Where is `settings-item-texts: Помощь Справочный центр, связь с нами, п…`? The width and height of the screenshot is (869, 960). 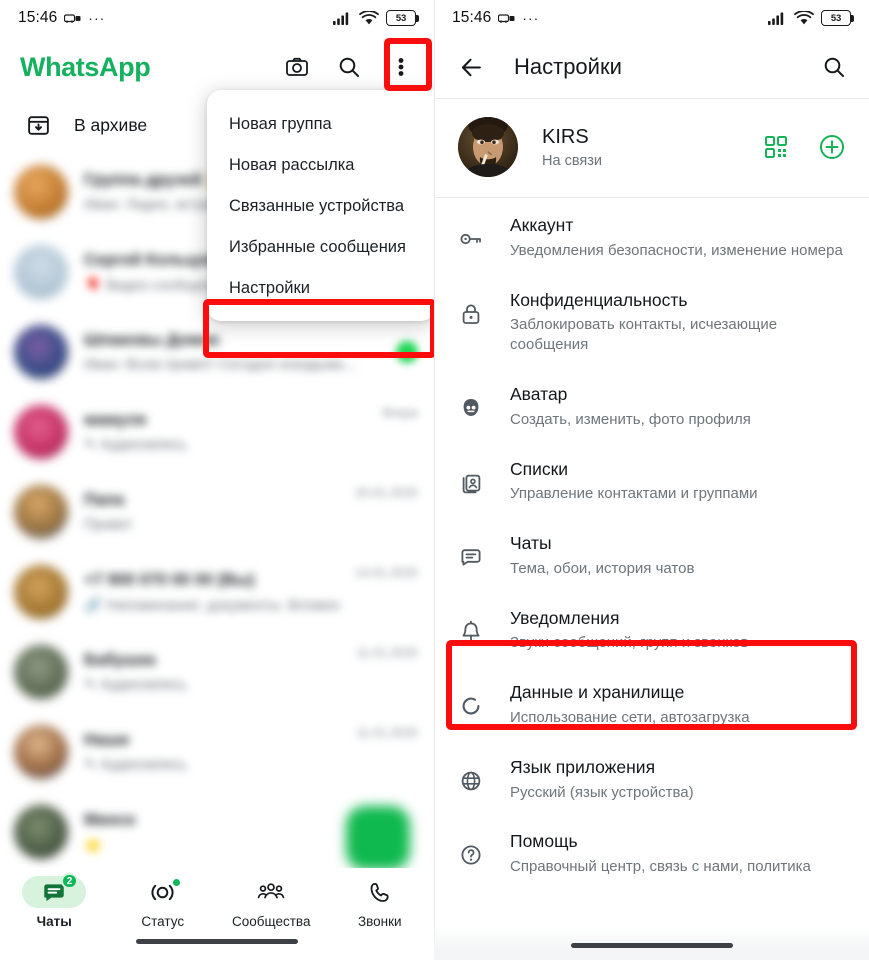 settings-item-texts: Помощь Справочный центр, связь с нами, п… is located at coordinates (676, 853).